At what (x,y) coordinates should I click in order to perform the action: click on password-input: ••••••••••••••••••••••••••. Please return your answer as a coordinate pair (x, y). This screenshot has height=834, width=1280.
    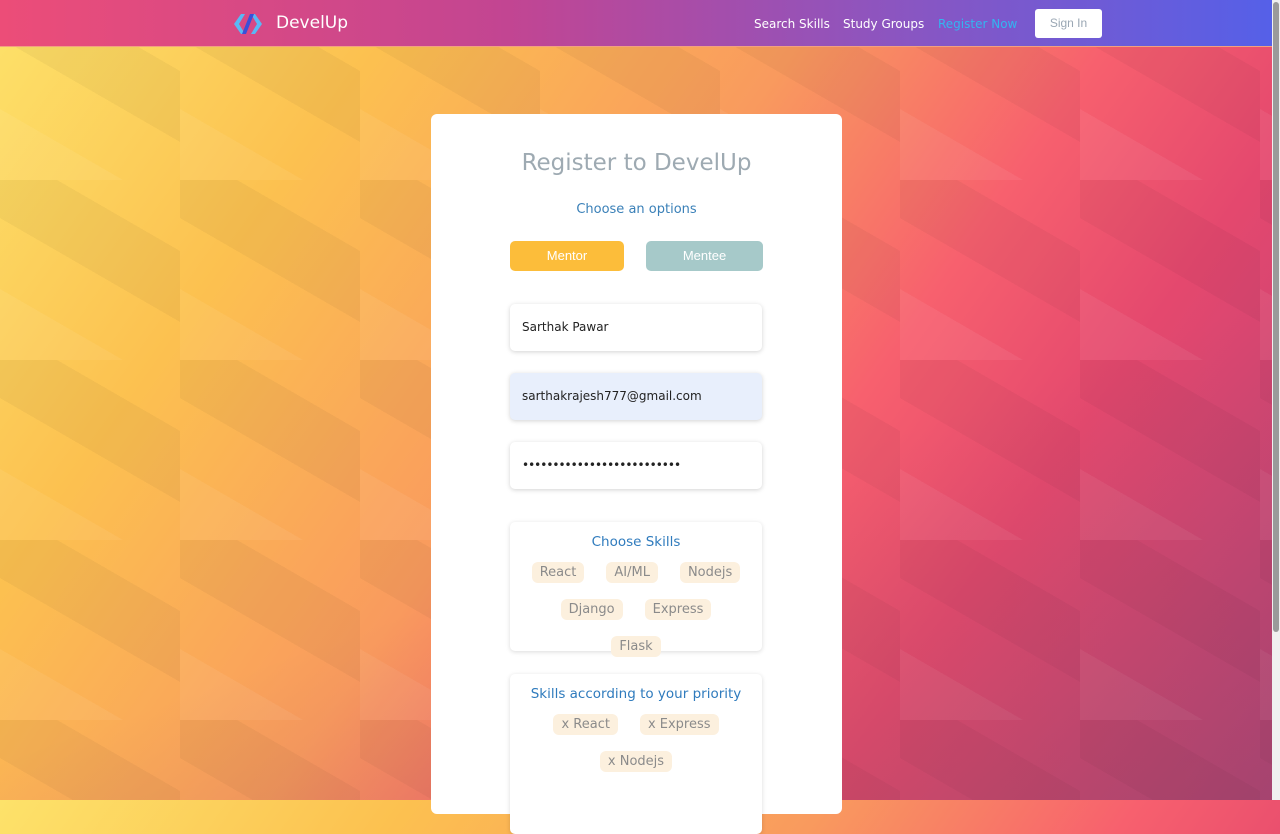
    Looking at the image, I should click on (636, 465).